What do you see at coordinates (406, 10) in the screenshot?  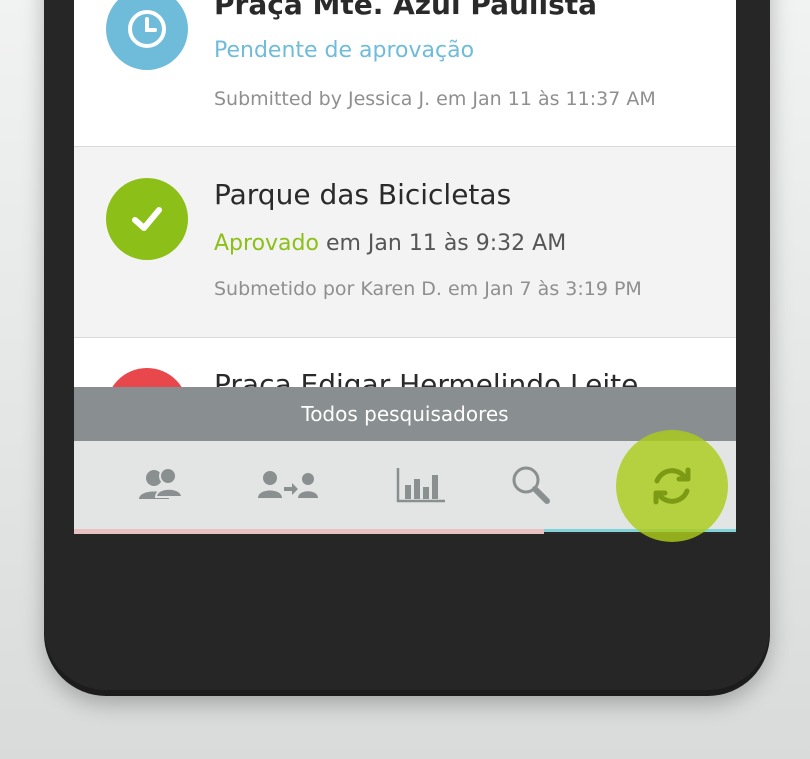 I see `item-title: Praça Mte. Azul Paulista` at bounding box center [406, 10].